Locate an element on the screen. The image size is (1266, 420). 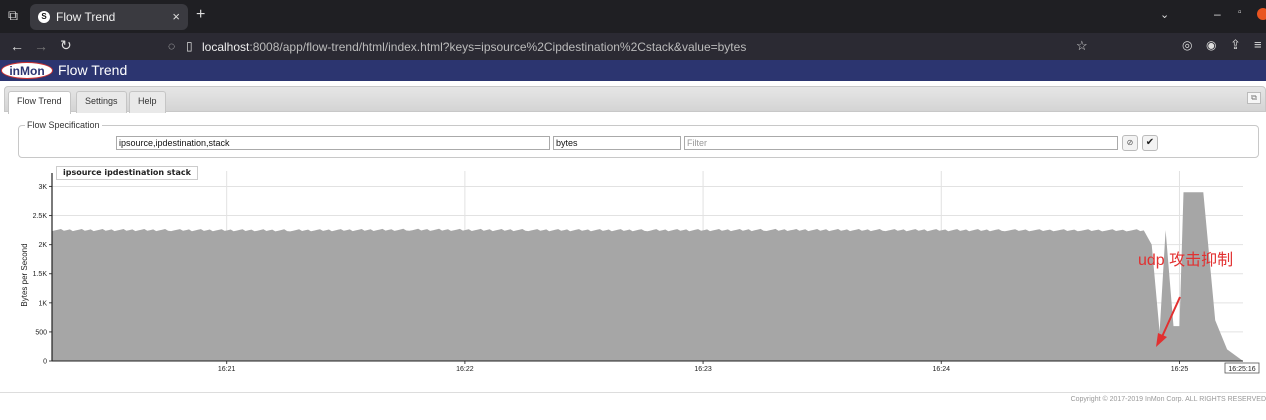
keys-input is located at coordinates (333, 143).